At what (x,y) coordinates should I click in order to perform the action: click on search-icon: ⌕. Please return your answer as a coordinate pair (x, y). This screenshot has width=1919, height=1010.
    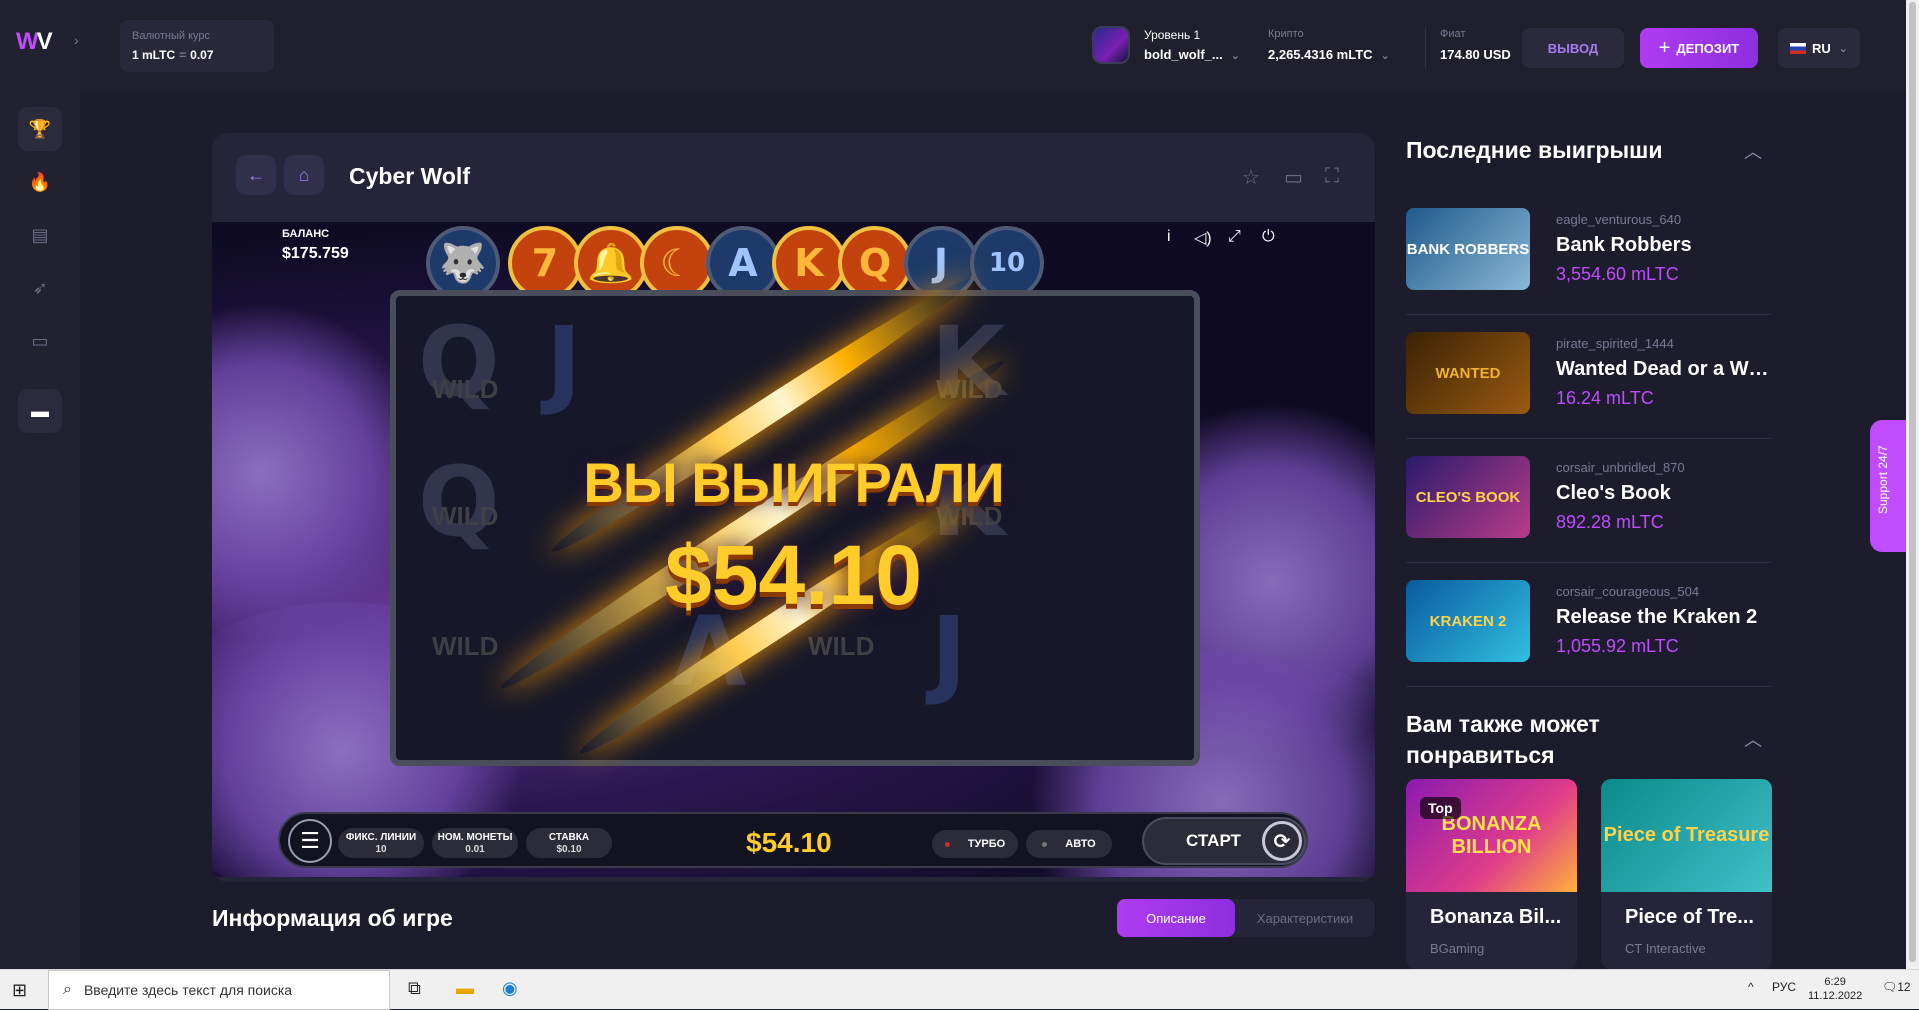
    Looking at the image, I should click on (67, 989).